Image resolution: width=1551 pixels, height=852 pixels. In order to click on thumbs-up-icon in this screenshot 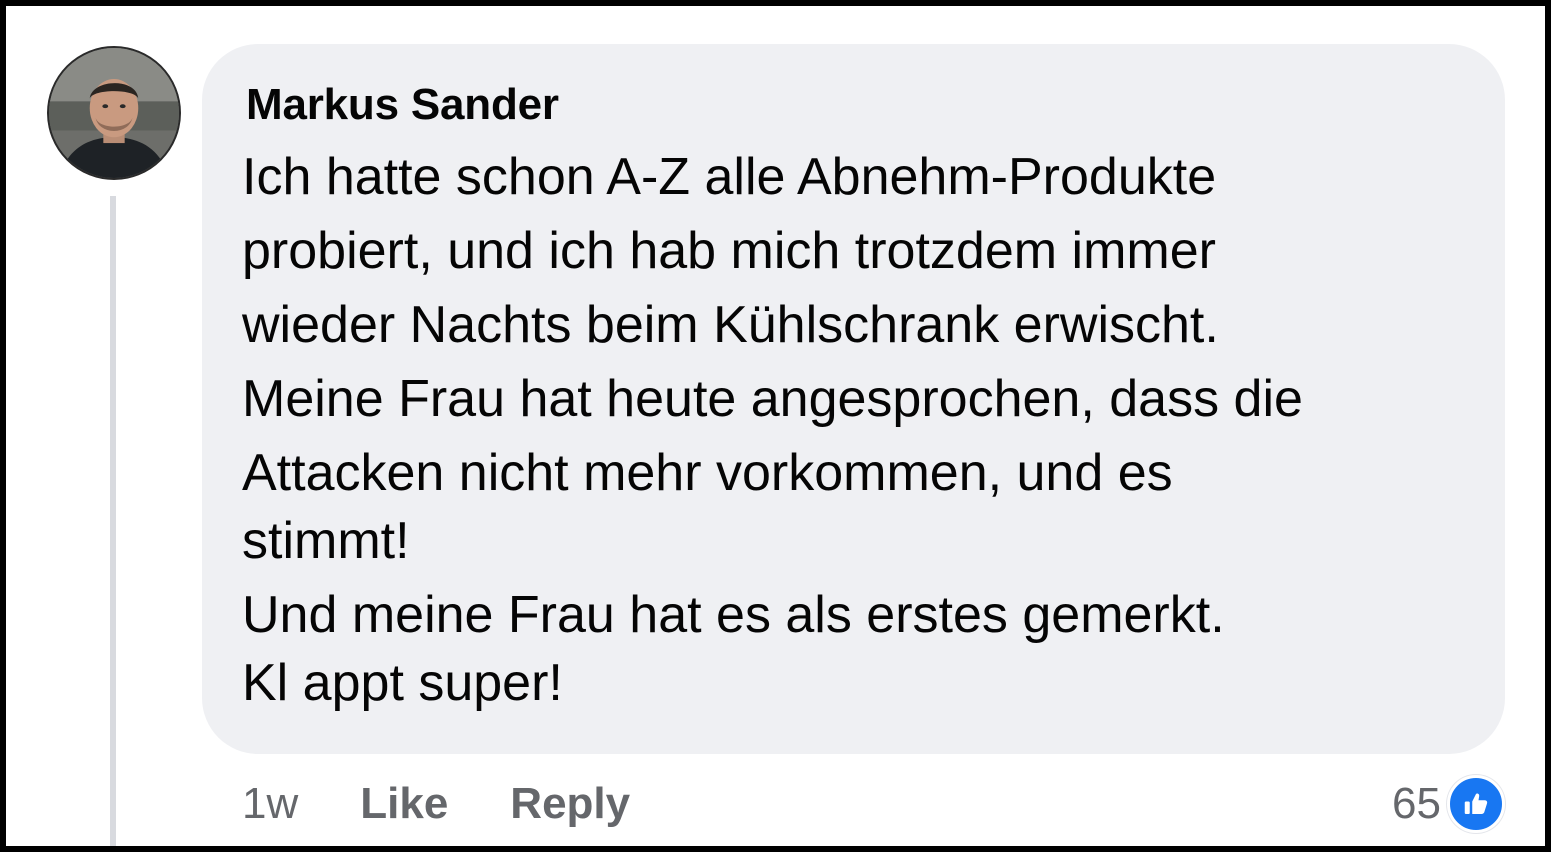, I will do `click(1476, 804)`.